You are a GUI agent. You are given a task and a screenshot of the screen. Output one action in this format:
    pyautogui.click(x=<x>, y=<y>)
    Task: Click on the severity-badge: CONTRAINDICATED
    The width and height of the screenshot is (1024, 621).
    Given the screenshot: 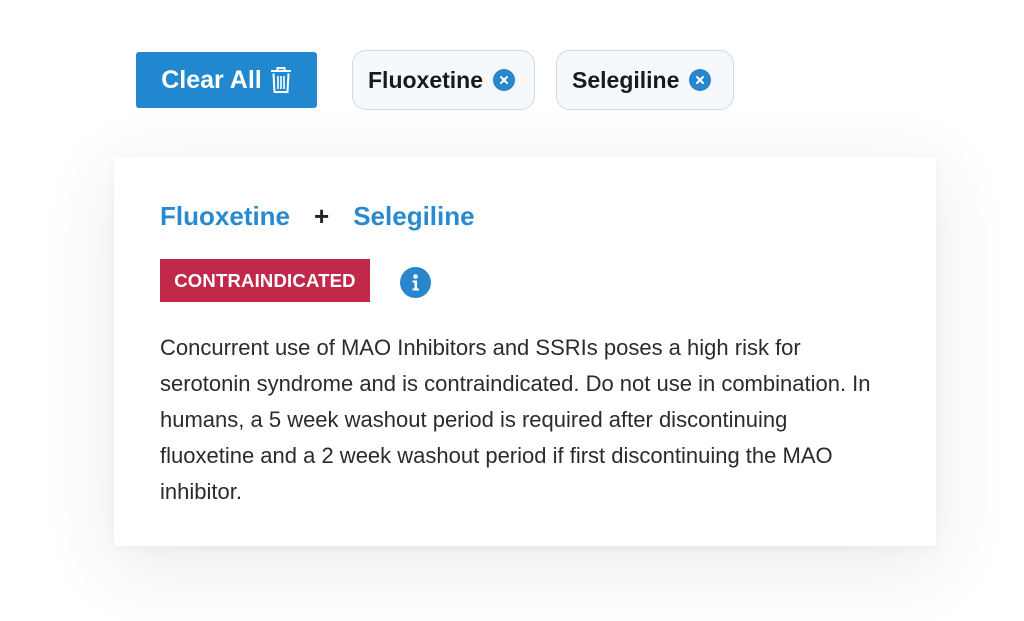 What is the action you would take?
    pyautogui.click(x=265, y=280)
    